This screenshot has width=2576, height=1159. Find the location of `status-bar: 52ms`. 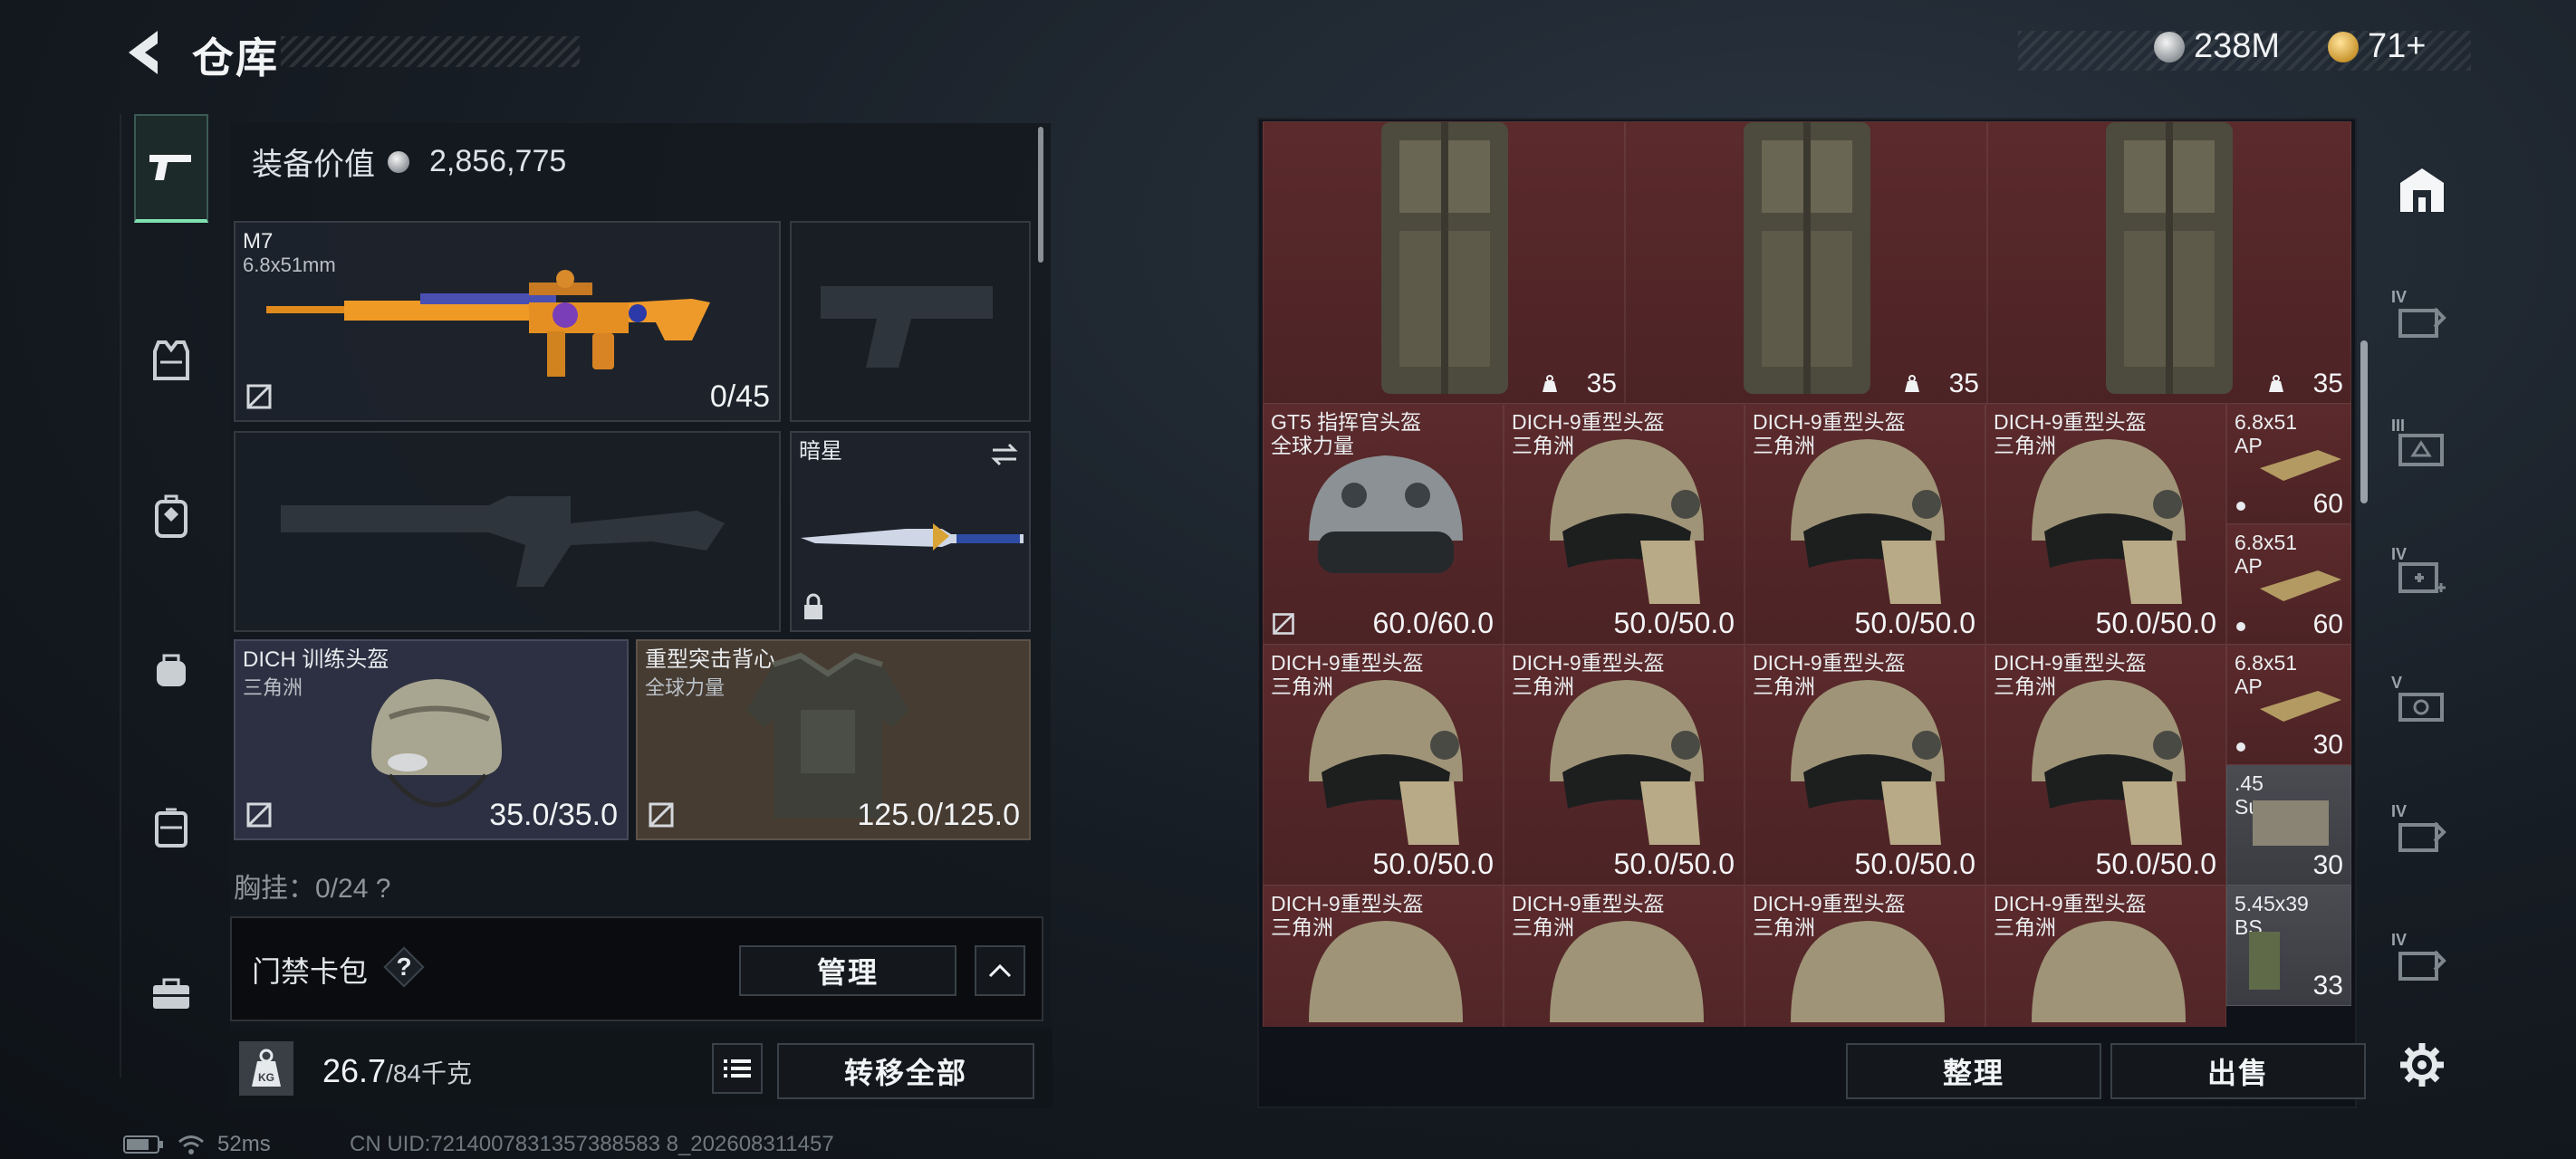

status-bar: 52ms is located at coordinates (197, 1144).